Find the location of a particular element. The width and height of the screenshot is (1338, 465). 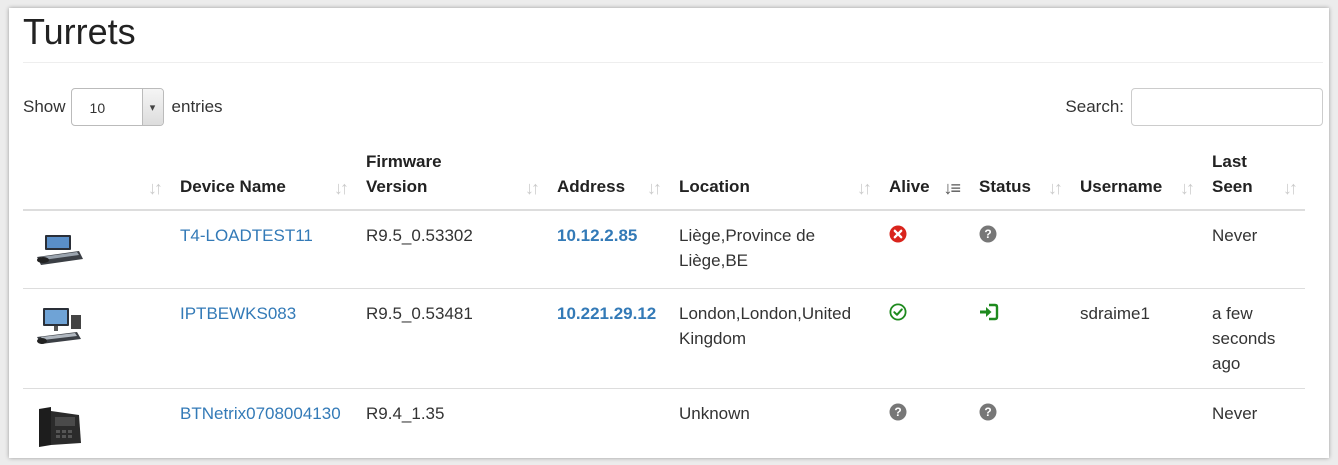

device-name-cell: IPTBEWKS083 is located at coordinates (263, 337).